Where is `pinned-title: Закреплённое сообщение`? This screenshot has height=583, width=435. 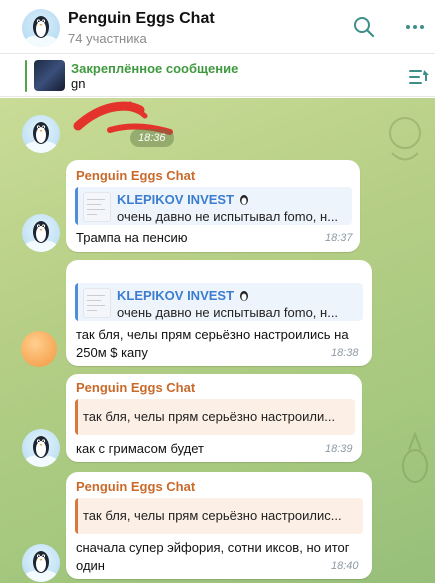 pinned-title: Закреплённое сообщение is located at coordinates (155, 68).